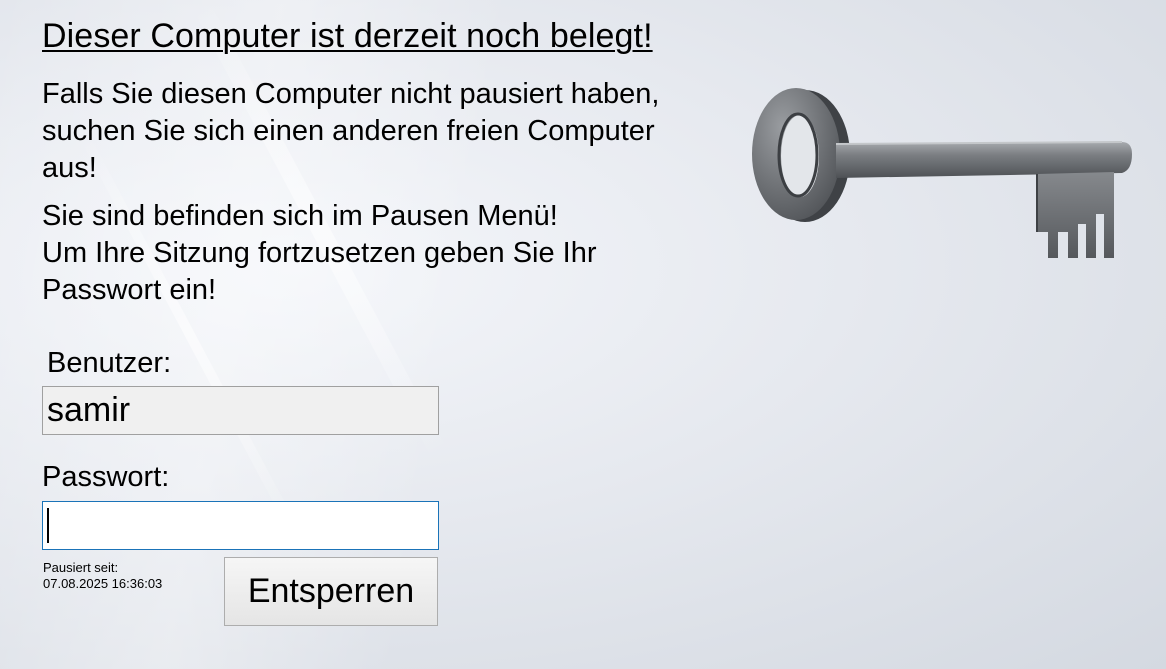  I want to click on unlock-button: Entsperren, so click(331, 591).